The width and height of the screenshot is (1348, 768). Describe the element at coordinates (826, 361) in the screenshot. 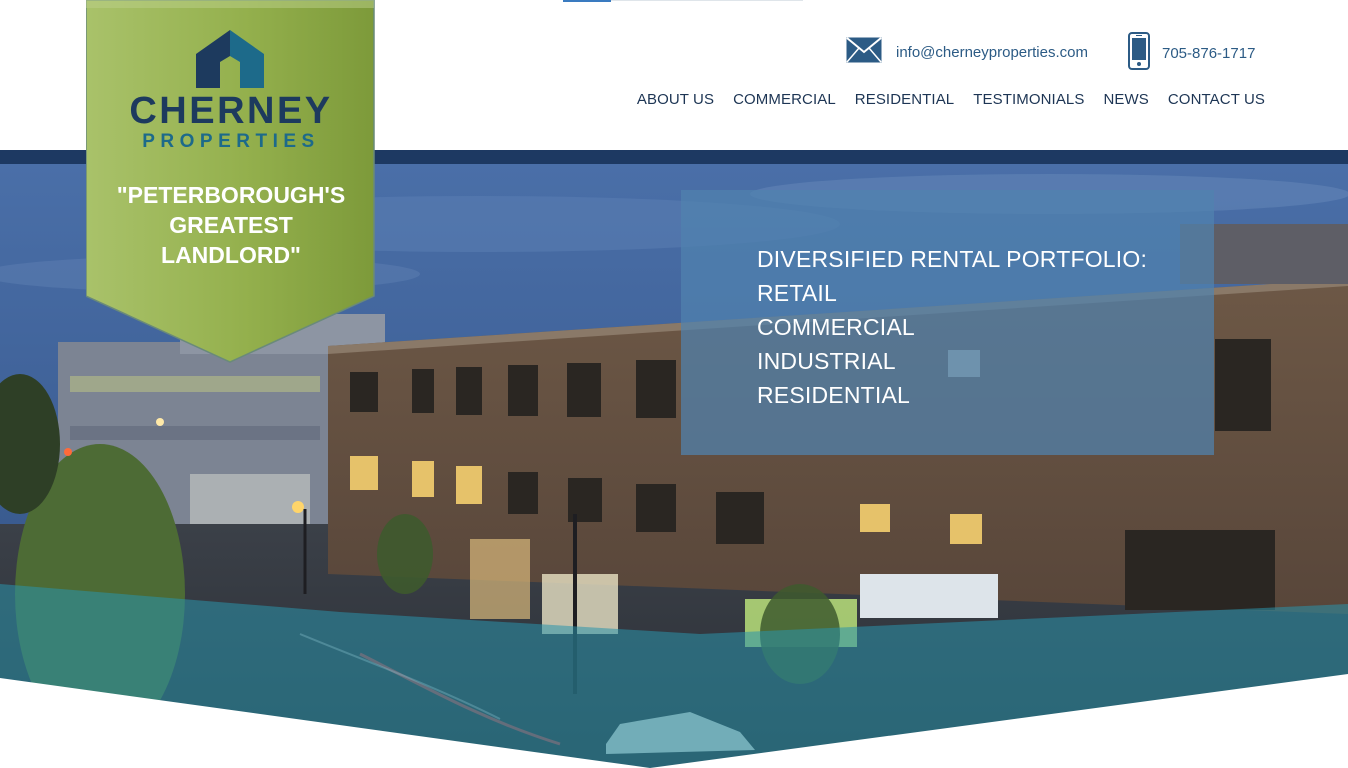

I see `portfolio-industrial: INDUSTRIAL` at that location.